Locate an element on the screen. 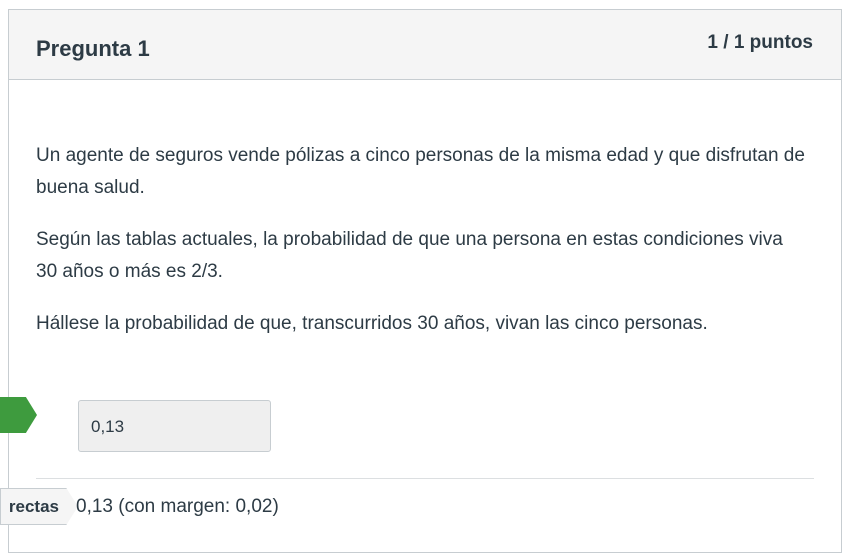 The image size is (848, 560). correct-answer-arrow-icon is located at coordinates (18, 415).